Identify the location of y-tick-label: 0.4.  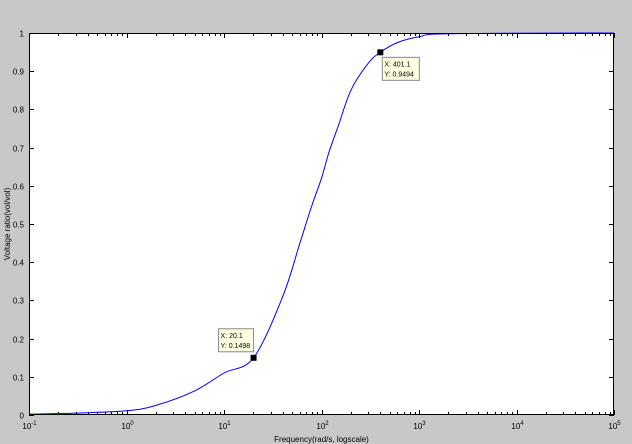
(19, 263).